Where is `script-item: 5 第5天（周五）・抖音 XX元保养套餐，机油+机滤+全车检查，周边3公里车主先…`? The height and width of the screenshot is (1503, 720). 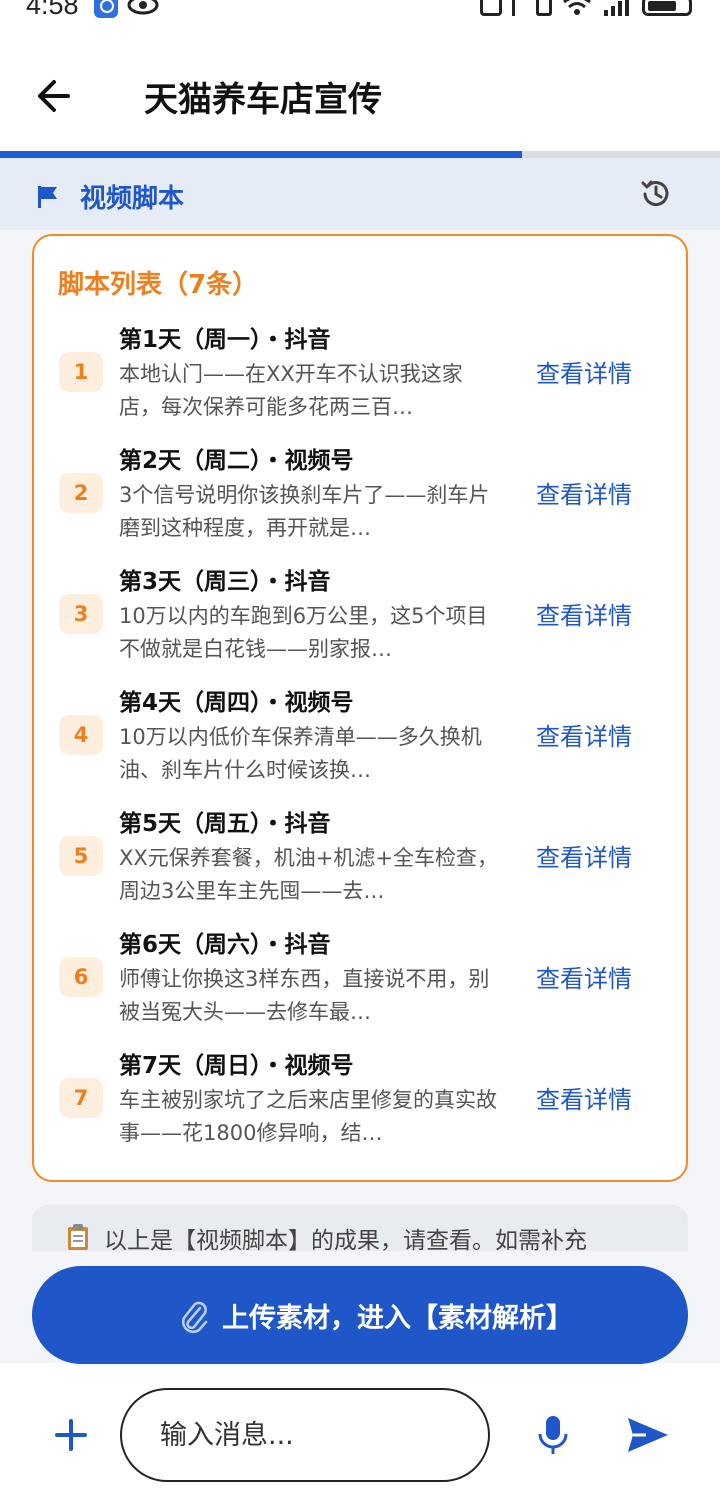
script-item: 5 第5天（周五）・抖音 XX元保养套餐，机油+机滤+全车检查，周边3公里车主先… is located at coordinates (360, 864).